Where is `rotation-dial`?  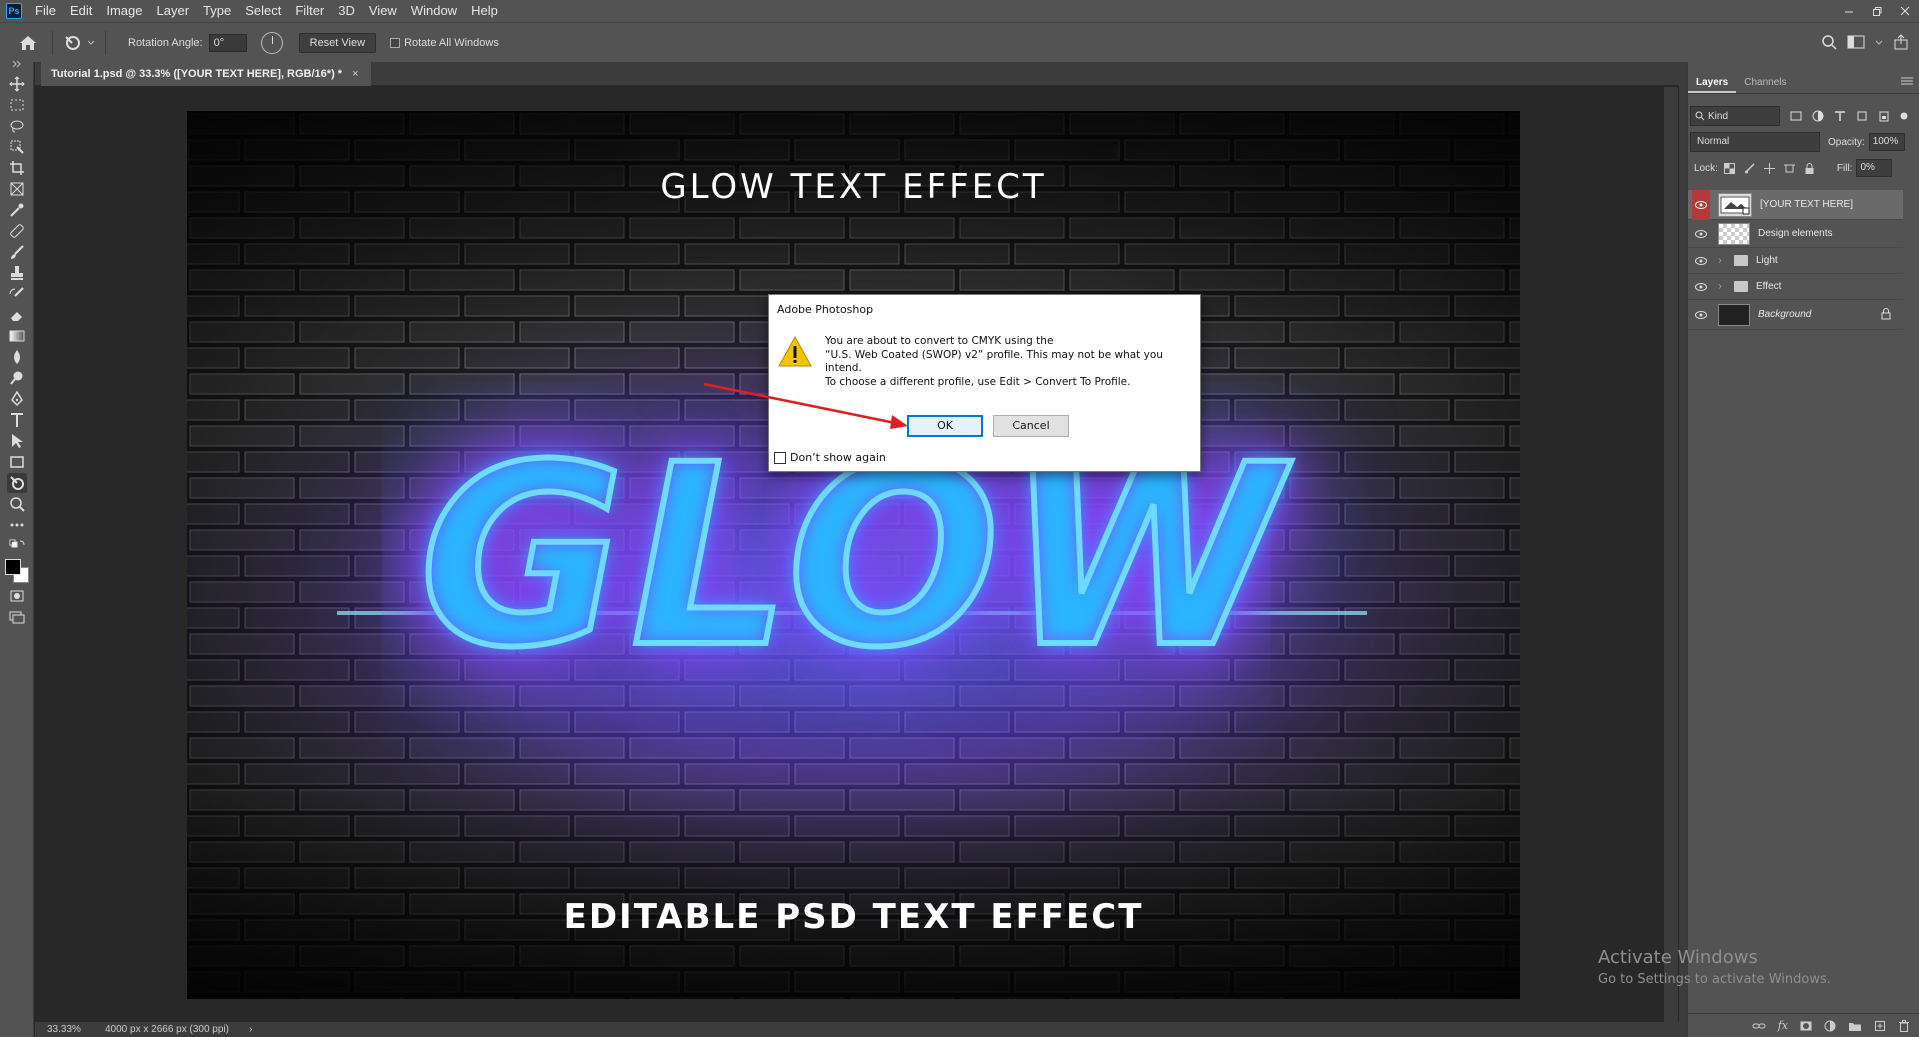
rotation-dial is located at coordinates (271, 42).